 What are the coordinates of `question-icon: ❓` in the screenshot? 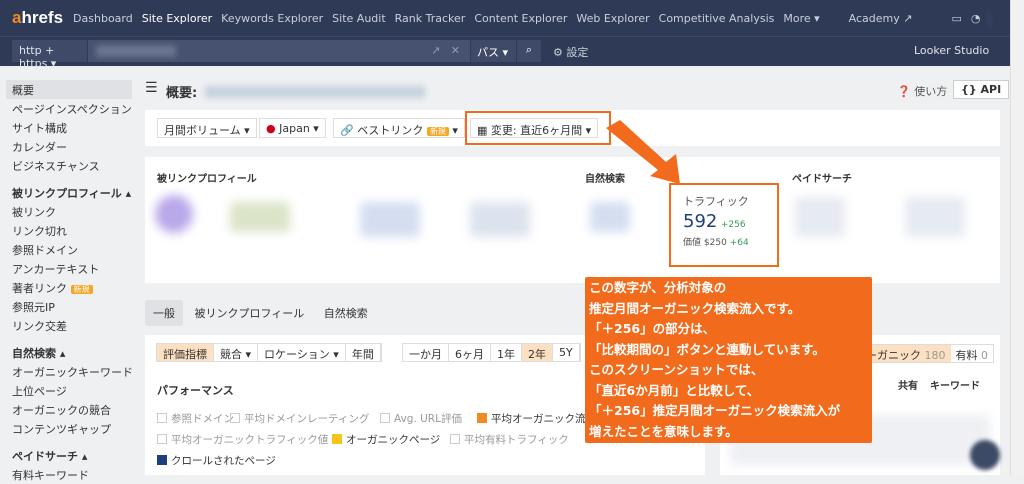 It's located at (904, 91).